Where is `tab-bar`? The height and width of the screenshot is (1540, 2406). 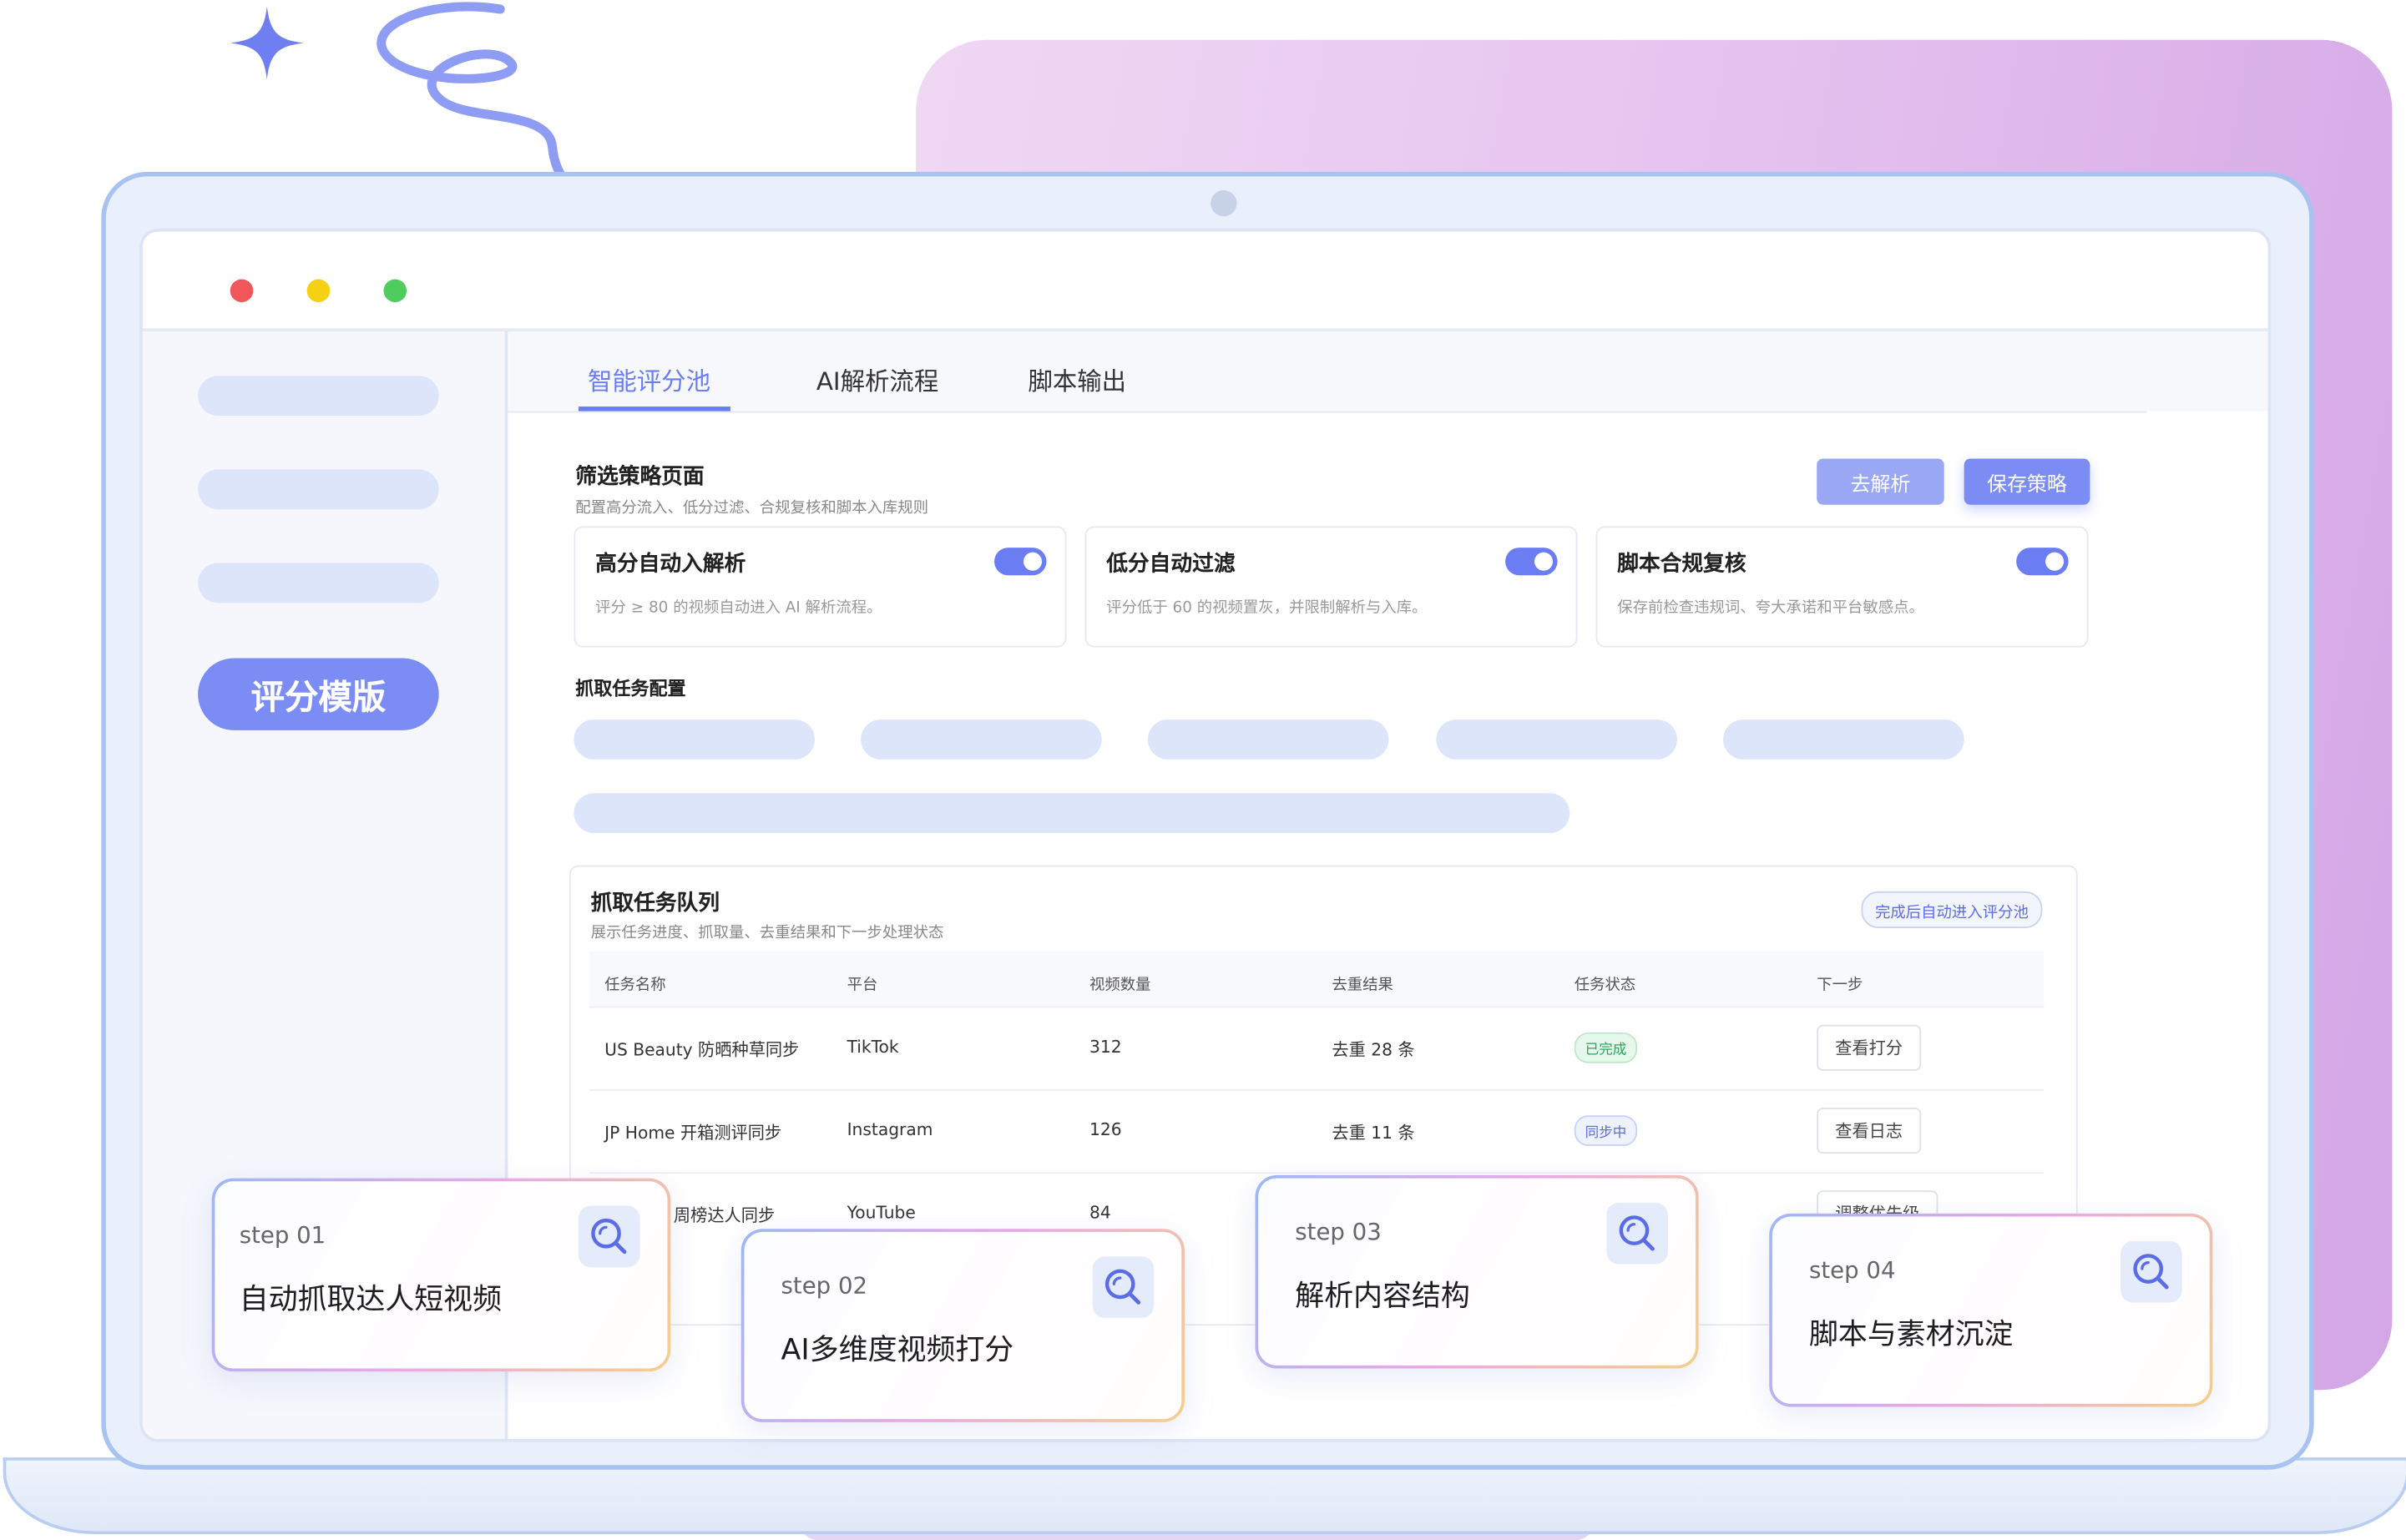
tab-bar is located at coordinates (1388, 371).